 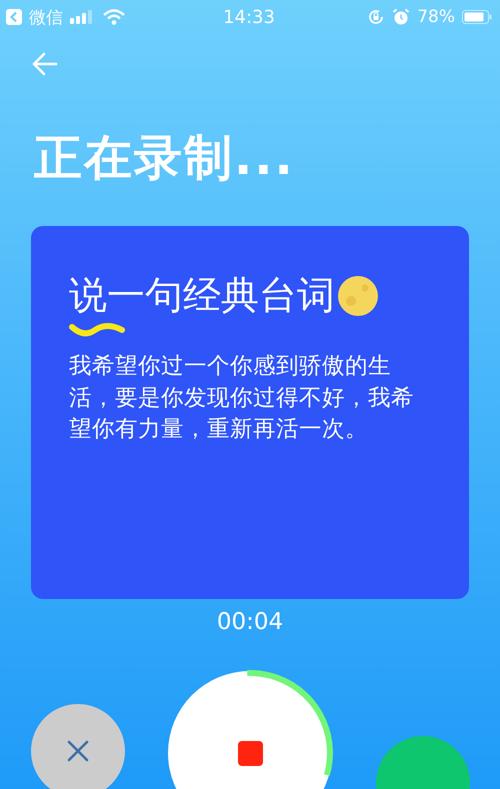 I want to click on back-app-icon, so click(x=14, y=17).